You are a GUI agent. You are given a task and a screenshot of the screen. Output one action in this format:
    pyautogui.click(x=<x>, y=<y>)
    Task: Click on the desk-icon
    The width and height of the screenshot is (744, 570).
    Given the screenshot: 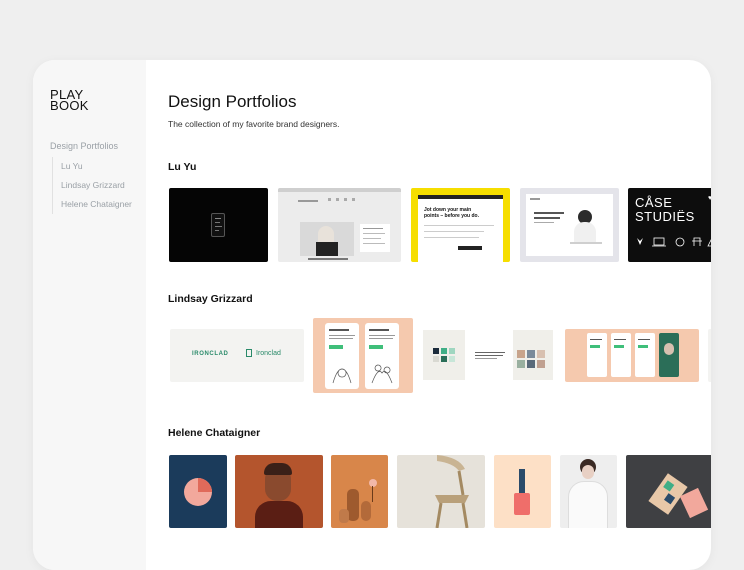 What is the action you would take?
    pyautogui.click(x=709, y=243)
    